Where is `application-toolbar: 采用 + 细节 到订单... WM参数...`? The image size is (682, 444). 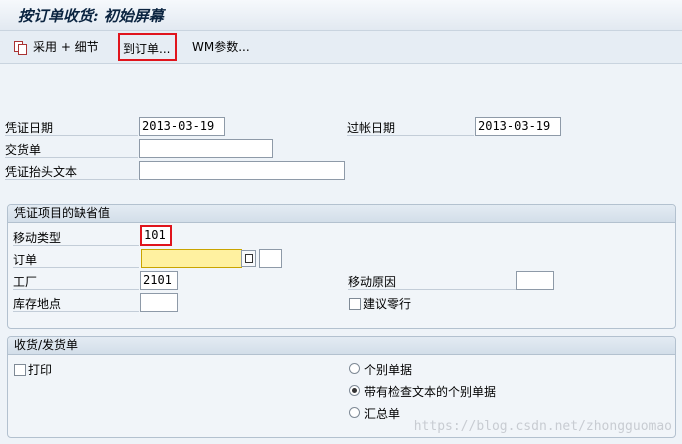
application-toolbar: 采用 + 细节 到订单... WM参数... is located at coordinates (341, 47).